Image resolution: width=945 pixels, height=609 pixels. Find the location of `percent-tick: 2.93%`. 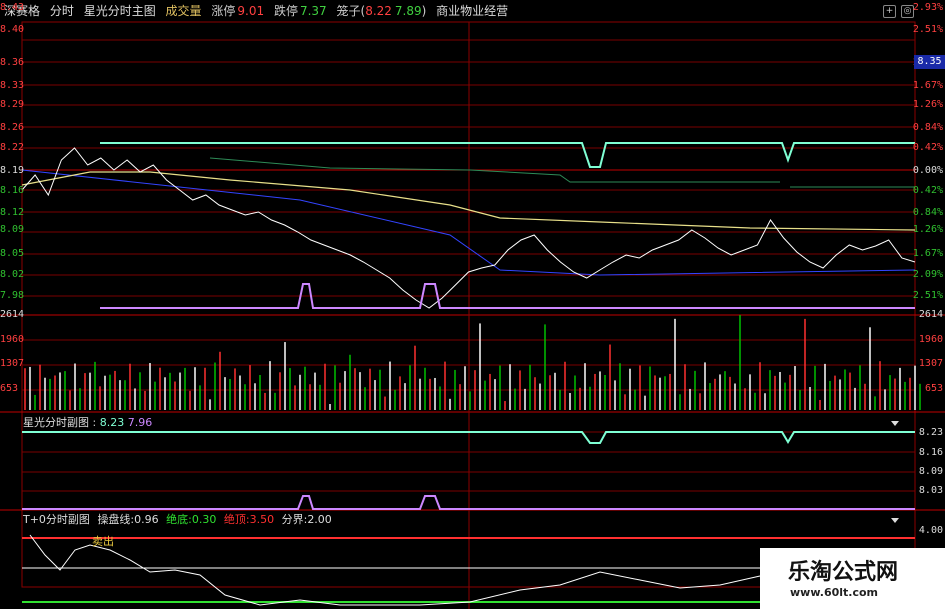

percent-tick: 2.93% is located at coordinates (927, 7).